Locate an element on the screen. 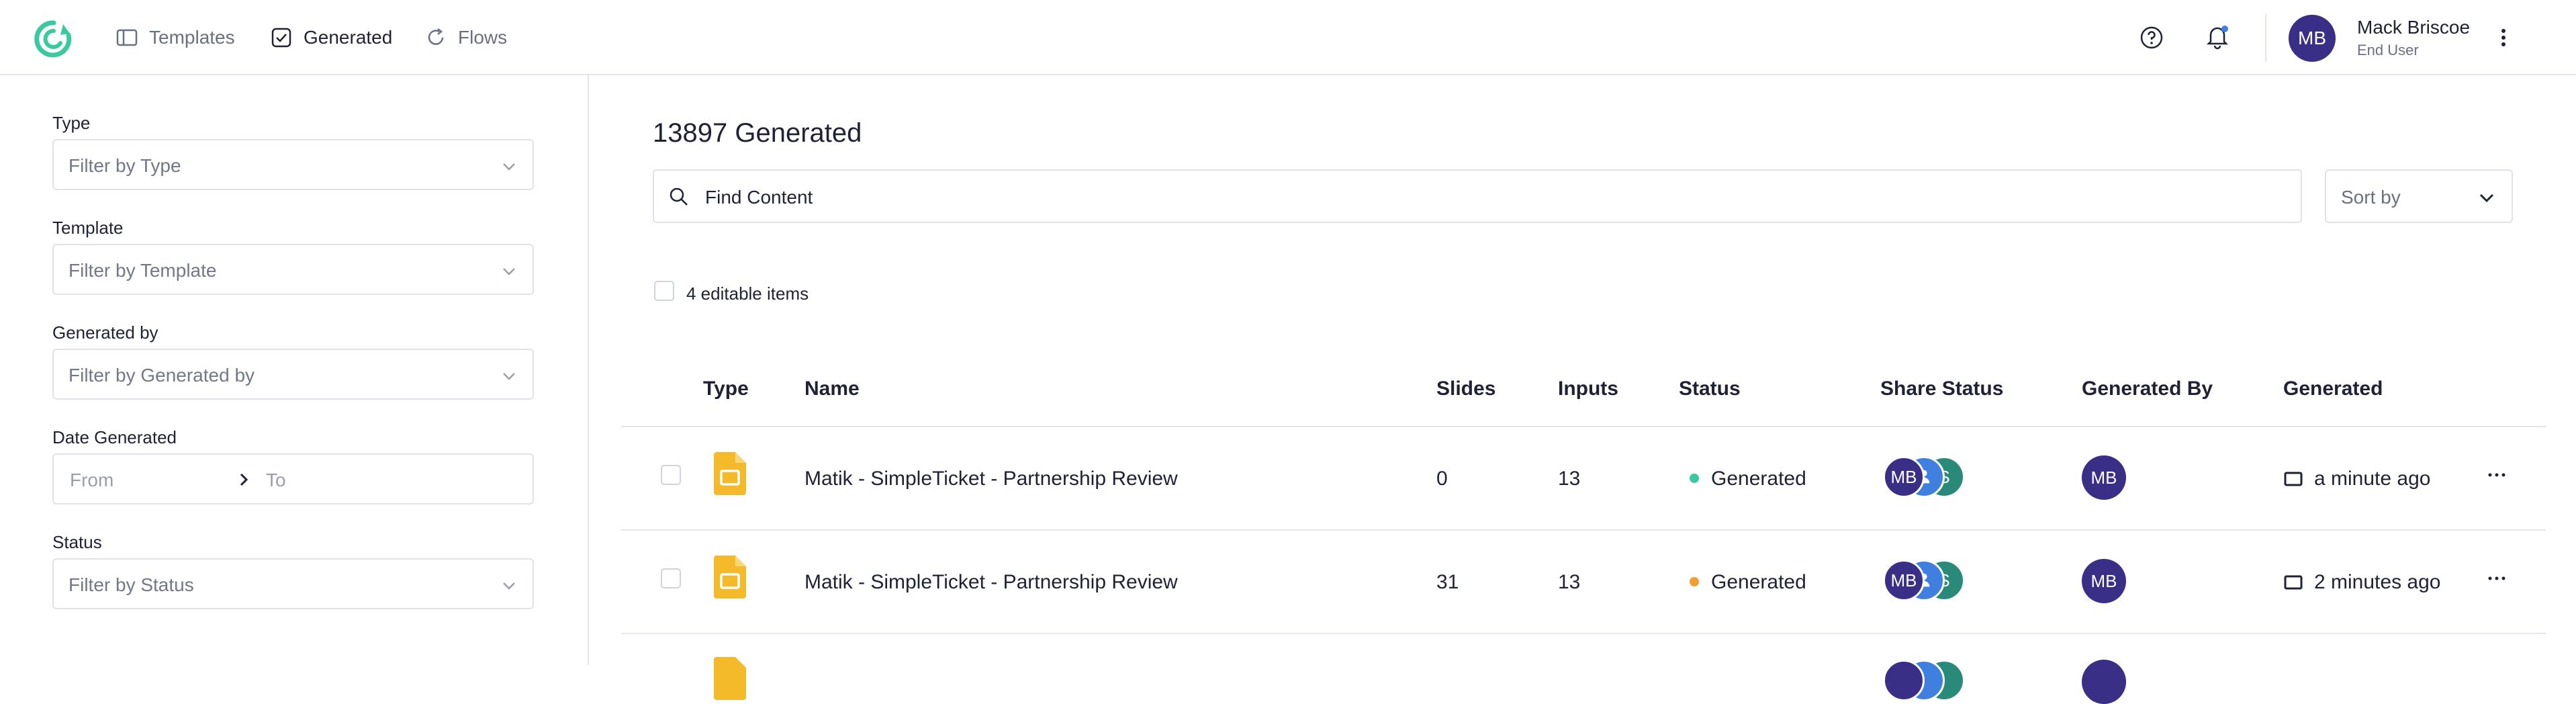  filter-date-label: Date Generated is located at coordinates (114, 437).